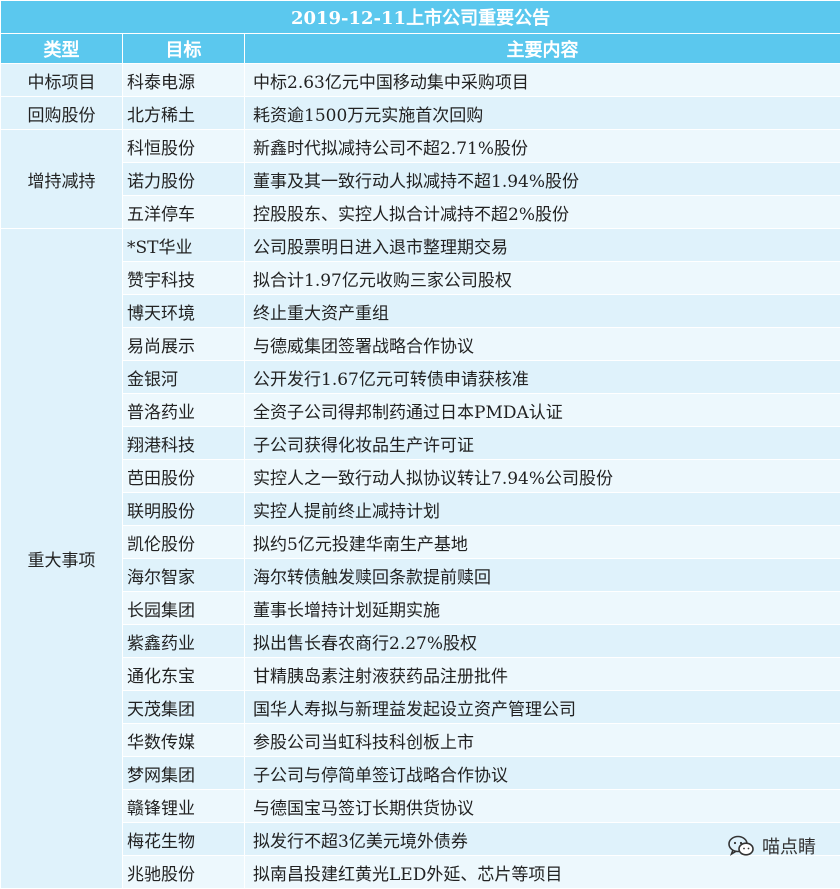 The image size is (840, 889). Describe the element at coordinates (542, 212) in the screenshot. I see `content-cell: 控股股东、实控人拟合计减持不超2%股份` at that location.